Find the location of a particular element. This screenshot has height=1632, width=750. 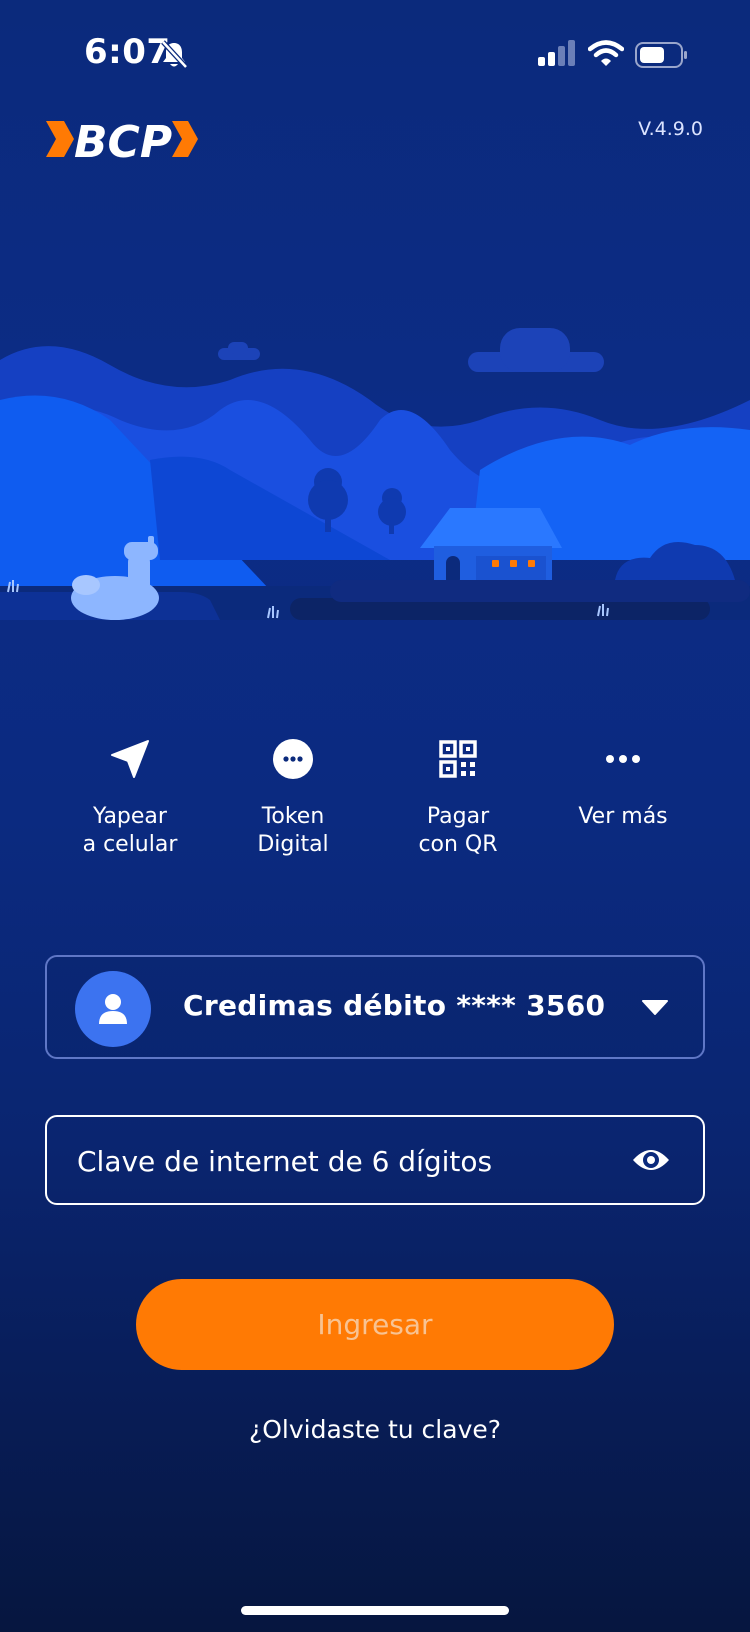

status-time: 6:07 is located at coordinates (127, 52).